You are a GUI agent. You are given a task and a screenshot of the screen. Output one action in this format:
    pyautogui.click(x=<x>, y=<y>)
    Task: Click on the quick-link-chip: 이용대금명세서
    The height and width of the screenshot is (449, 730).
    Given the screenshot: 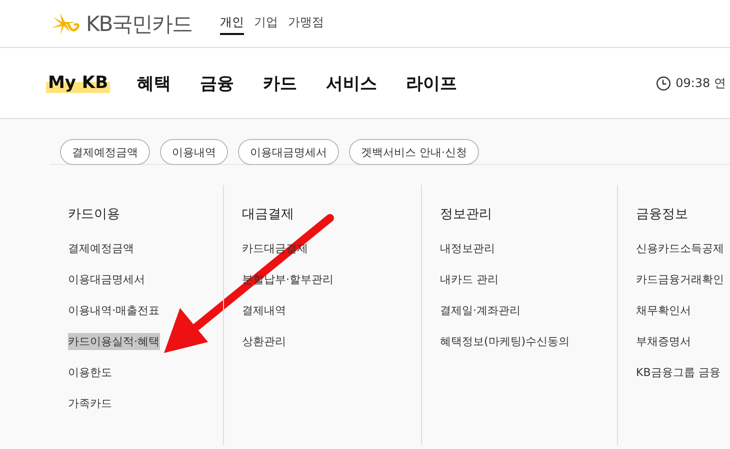 What is the action you would take?
    pyautogui.click(x=288, y=152)
    